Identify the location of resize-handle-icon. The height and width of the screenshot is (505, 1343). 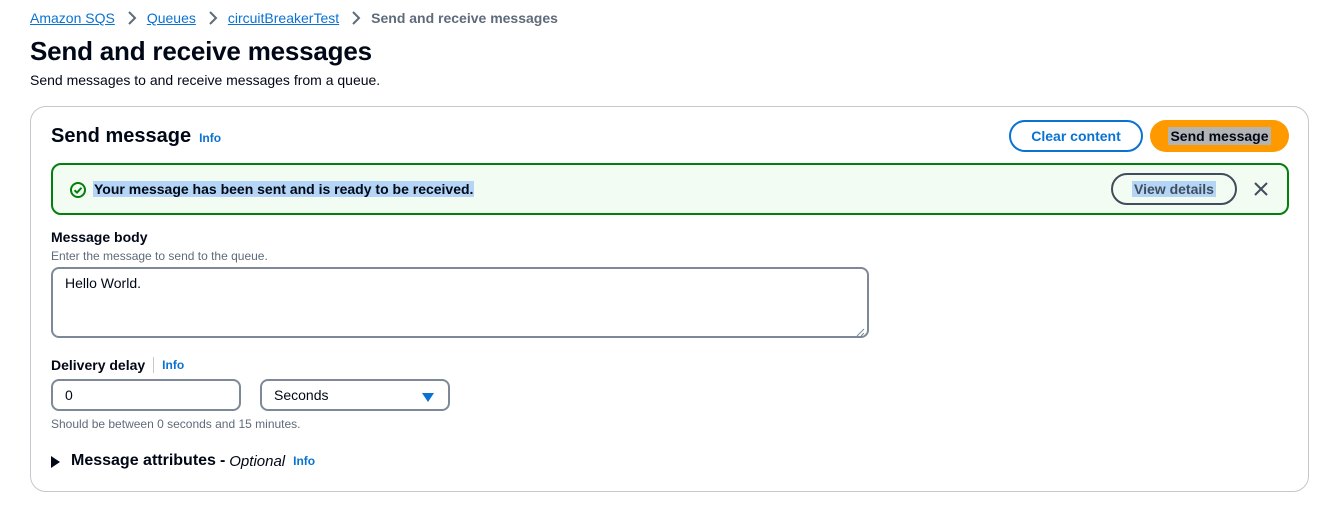
(860, 330).